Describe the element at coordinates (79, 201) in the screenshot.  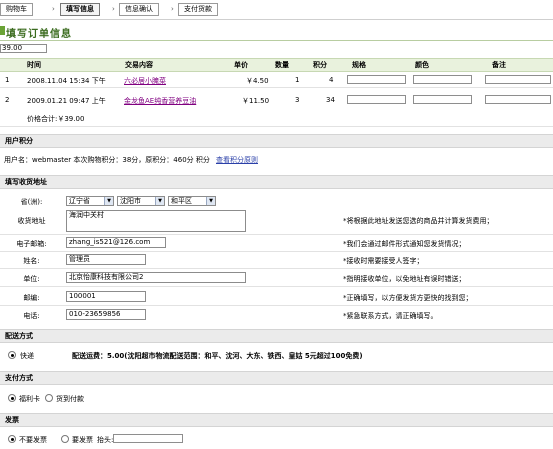
I see `province-value: 辽宁省` at that location.